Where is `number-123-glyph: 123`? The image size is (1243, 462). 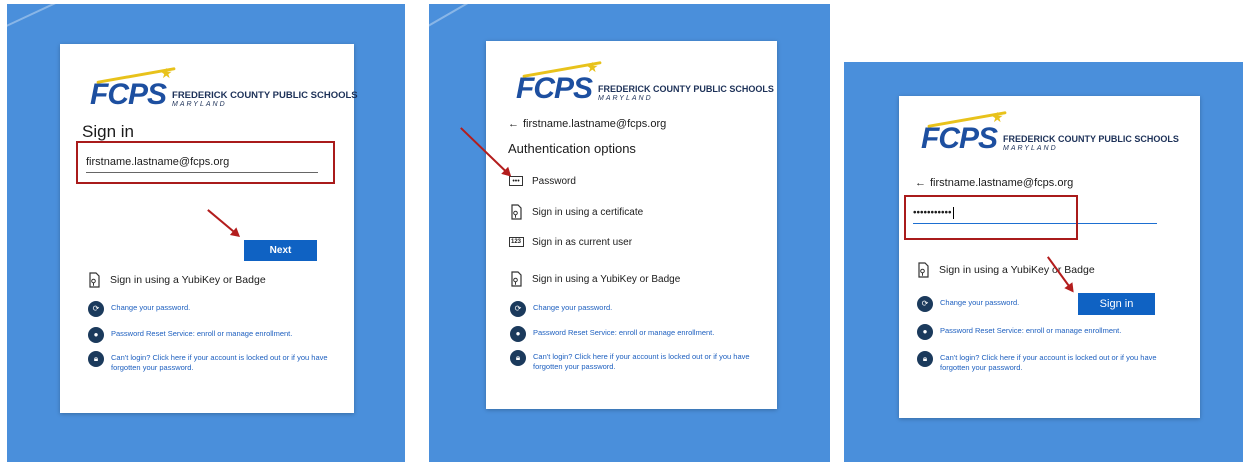
number-123-glyph: 123 is located at coordinates (516, 242).